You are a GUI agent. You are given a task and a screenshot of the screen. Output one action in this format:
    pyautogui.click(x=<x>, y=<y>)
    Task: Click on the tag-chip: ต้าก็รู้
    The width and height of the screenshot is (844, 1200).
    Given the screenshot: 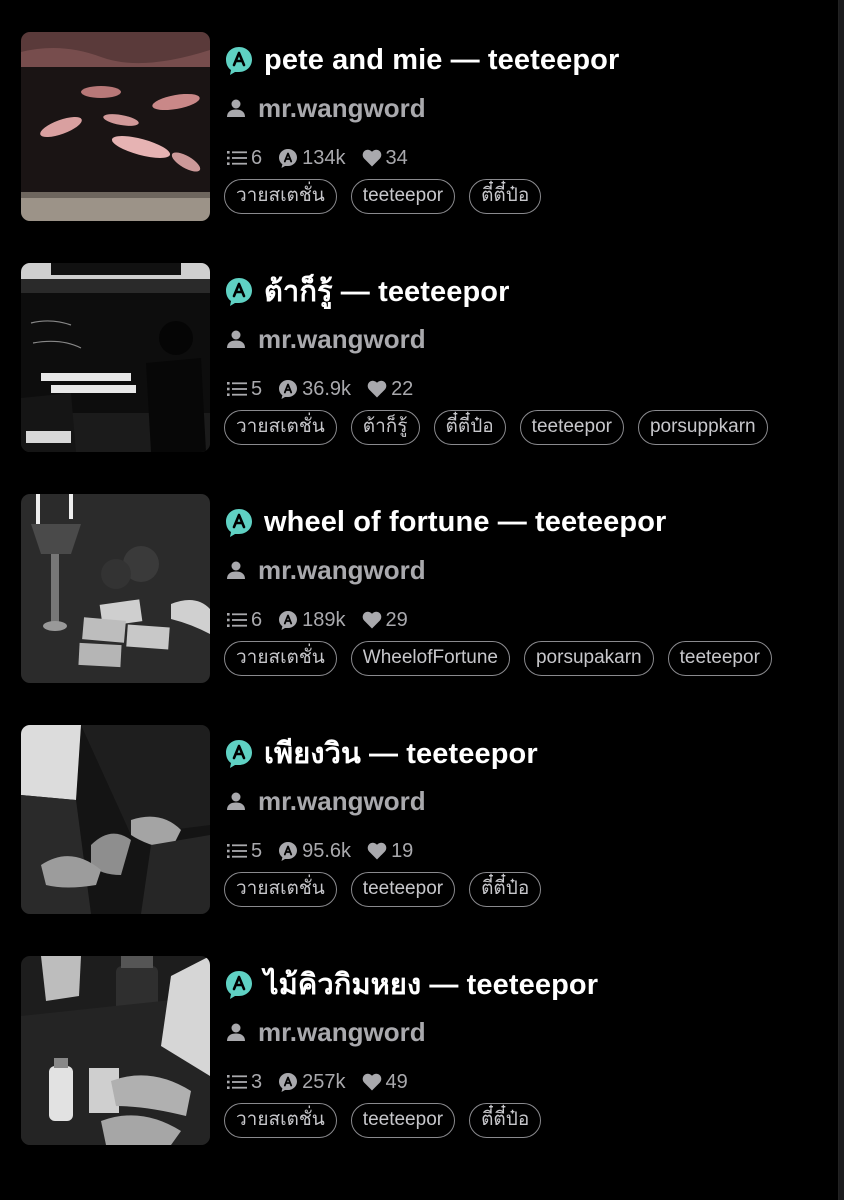 What is the action you would take?
    pyautogui.click(x=385, y=427)
    